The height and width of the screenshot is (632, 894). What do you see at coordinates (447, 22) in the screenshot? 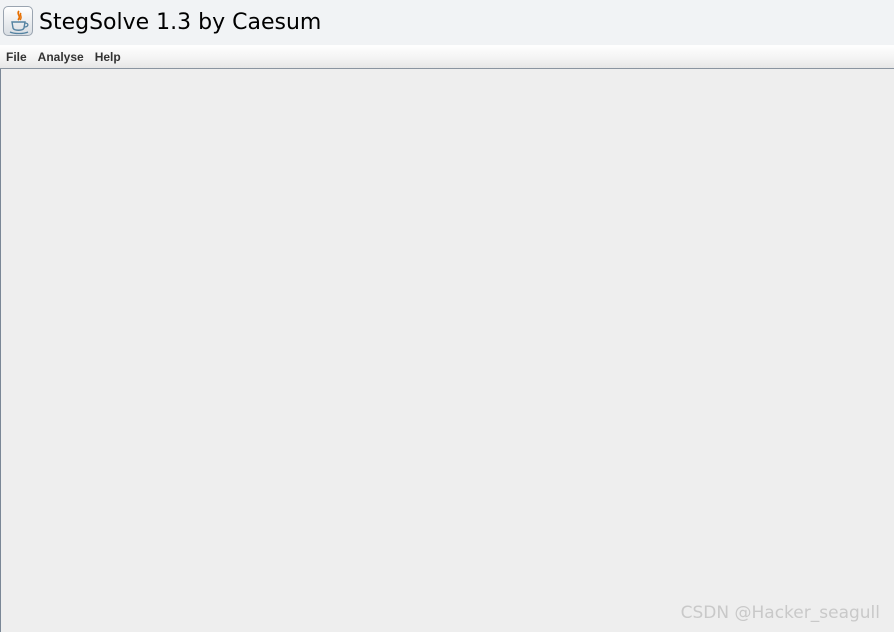
I see `title-bar: StegSolve 1.3 by Caesum` at bounding box center [447, 22].